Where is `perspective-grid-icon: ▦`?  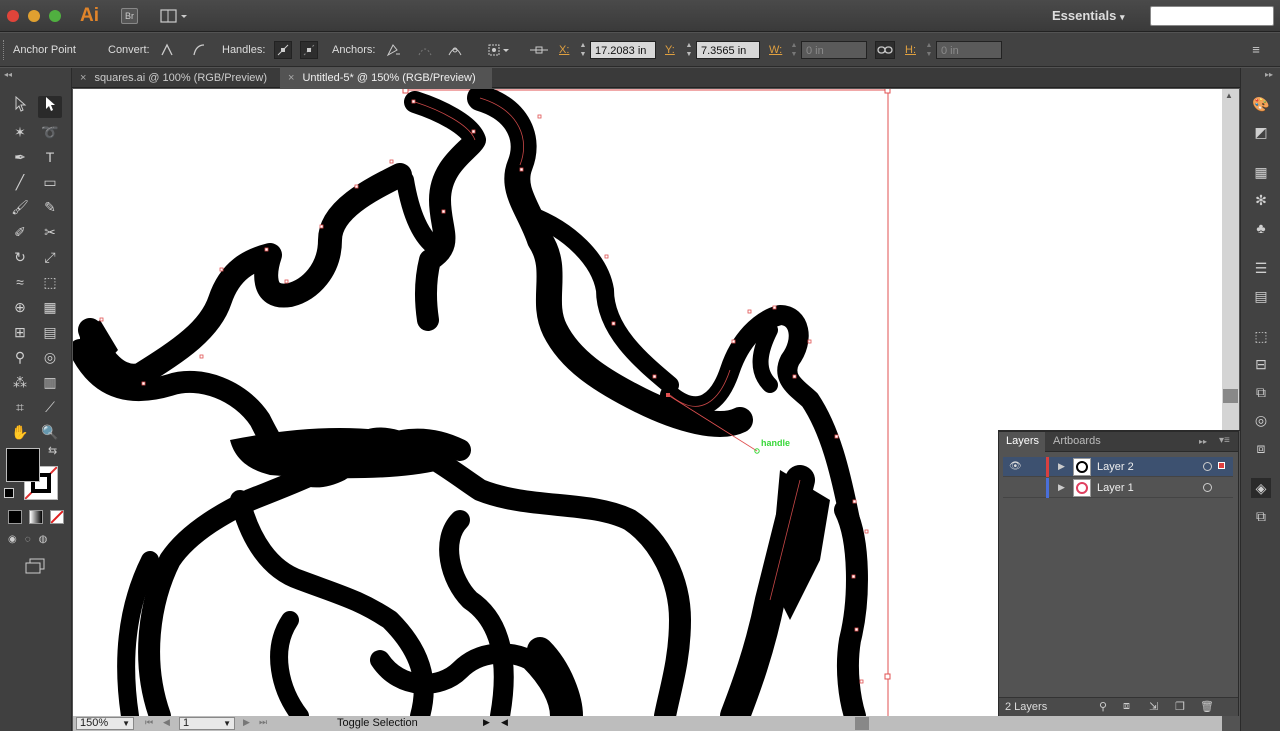
perspective-grid-icon: ▦ is located at coordinates (50, 307).